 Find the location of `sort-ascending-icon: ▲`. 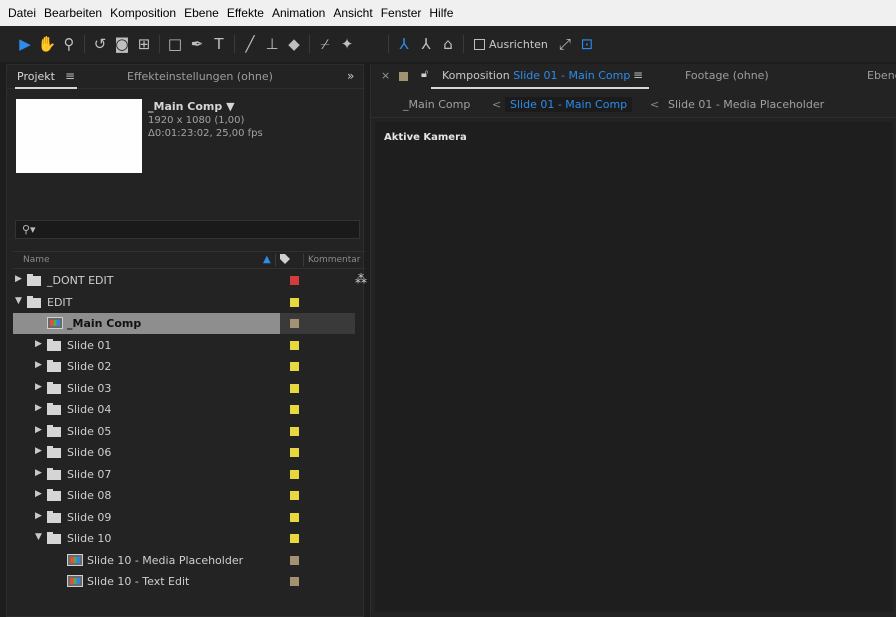

sort-ascending-icon: ▲ is located at coordinates (267, 259).